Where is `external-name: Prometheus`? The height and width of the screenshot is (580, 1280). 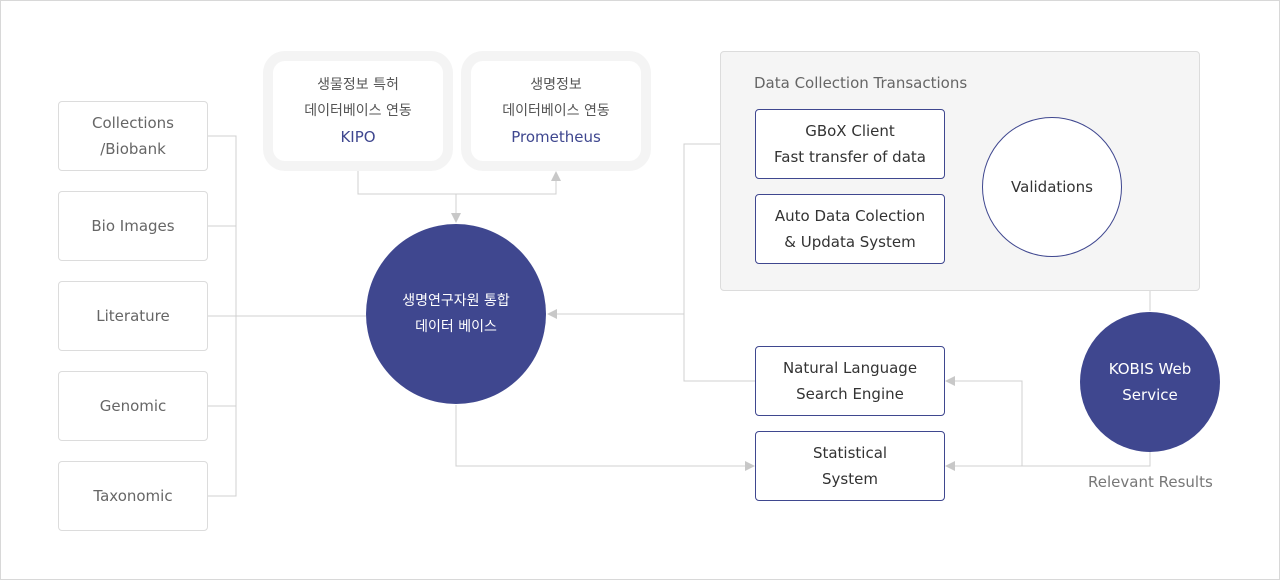
external-name: Prometheus is located at coordinates (556, 137).